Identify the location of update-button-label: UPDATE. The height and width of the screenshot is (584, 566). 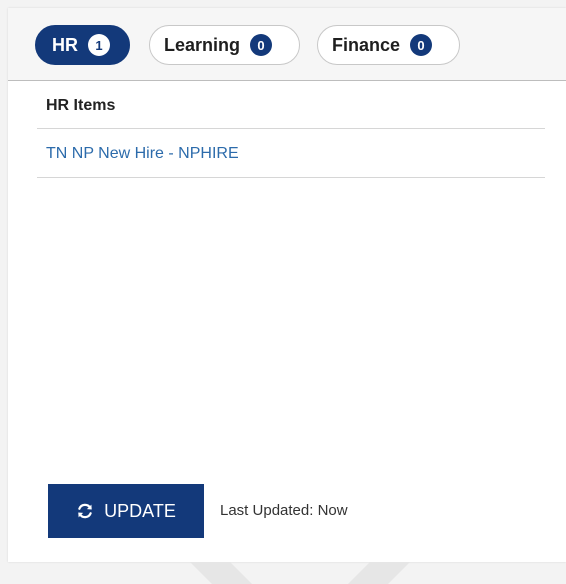
(140, 510).